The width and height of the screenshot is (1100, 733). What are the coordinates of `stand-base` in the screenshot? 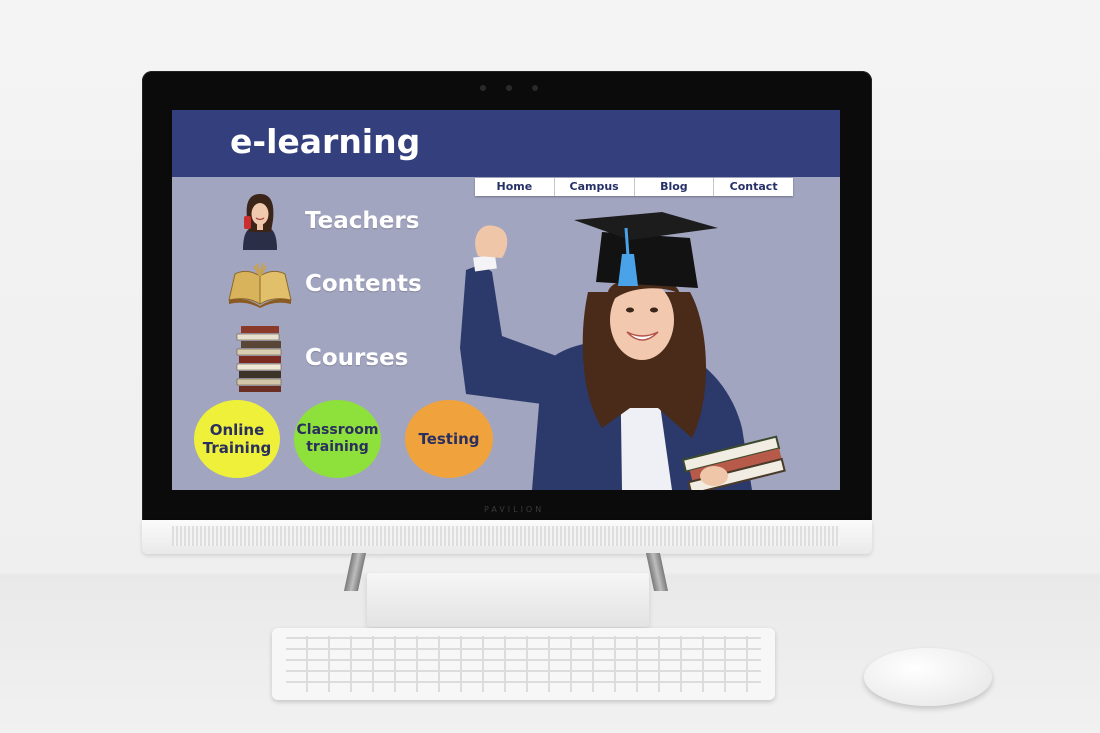 It's located at (508, 600).